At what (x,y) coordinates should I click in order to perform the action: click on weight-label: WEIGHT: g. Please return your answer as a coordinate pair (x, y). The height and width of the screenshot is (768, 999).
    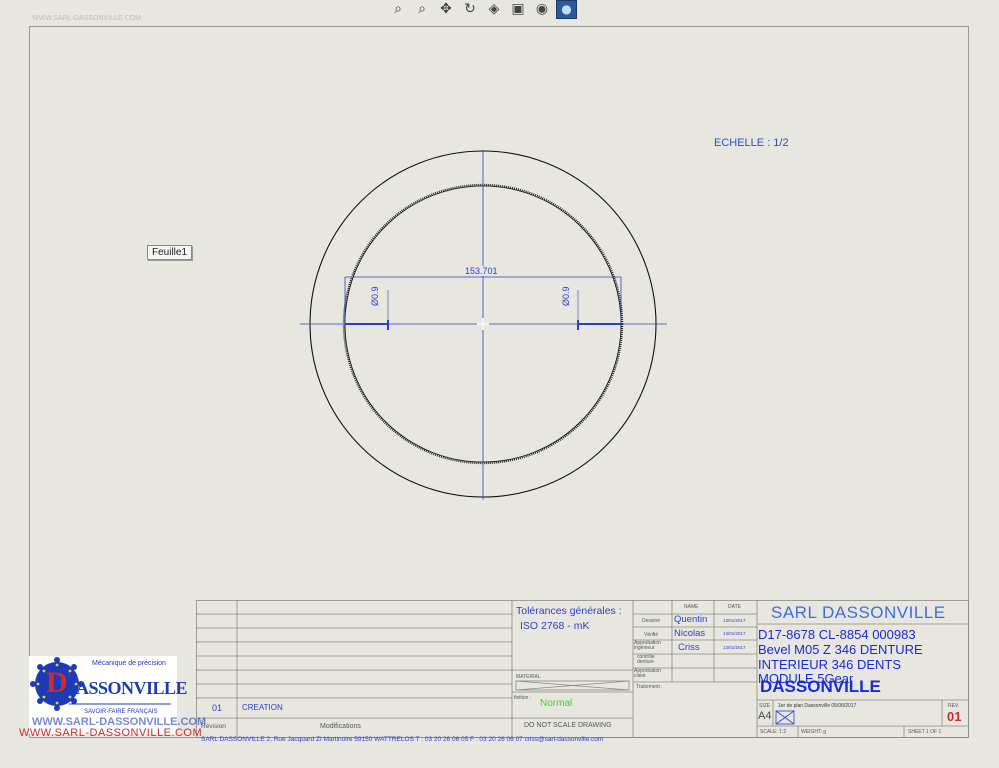
    Looking at the image, I should click on (814, 732).